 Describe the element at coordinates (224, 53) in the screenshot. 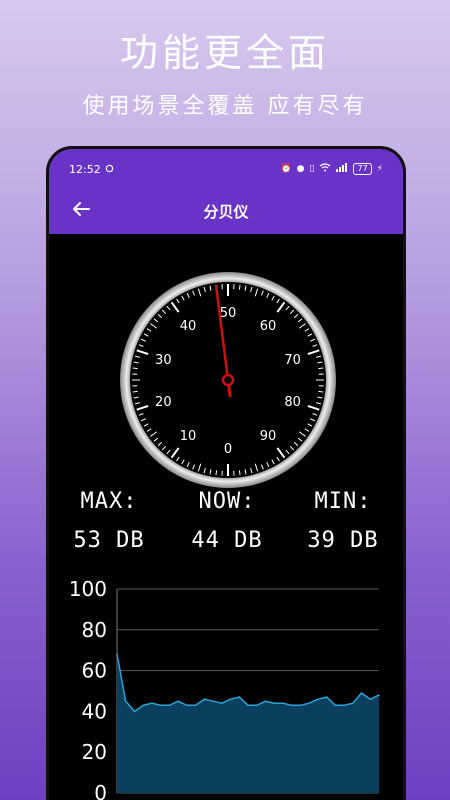

I see `promo-title: 功能更全面` at that location.